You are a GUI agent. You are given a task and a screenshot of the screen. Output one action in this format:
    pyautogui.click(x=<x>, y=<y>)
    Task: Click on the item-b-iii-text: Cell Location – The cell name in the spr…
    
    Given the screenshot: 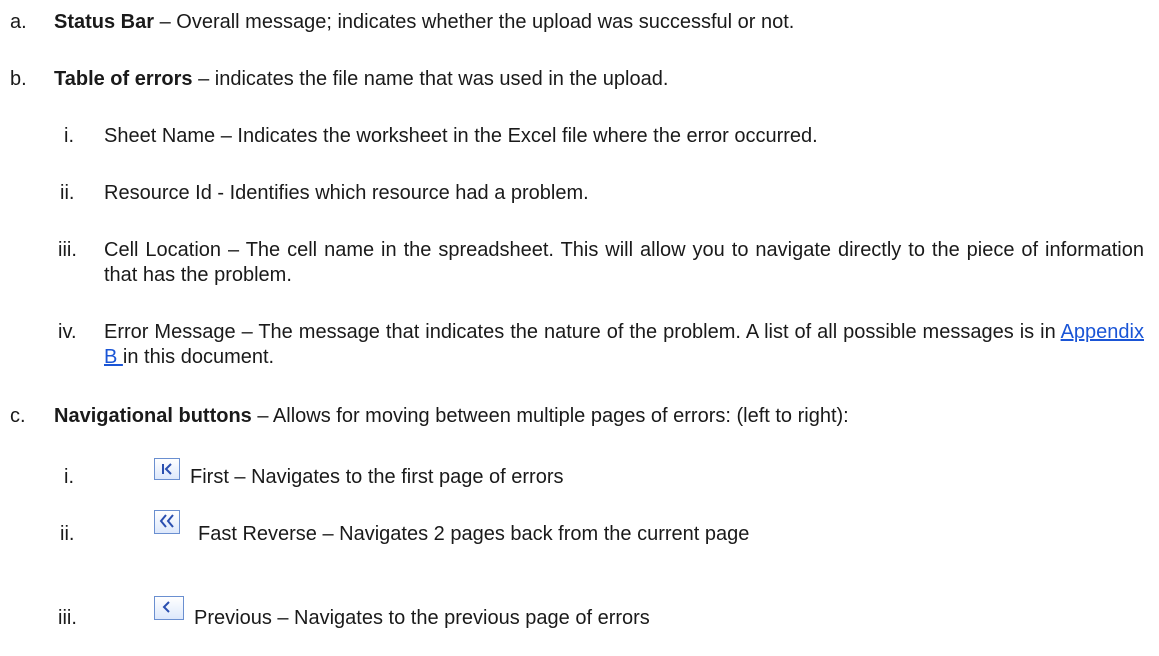 What is the action you would take?
    pyautogui.click(x=624, y=262)
    